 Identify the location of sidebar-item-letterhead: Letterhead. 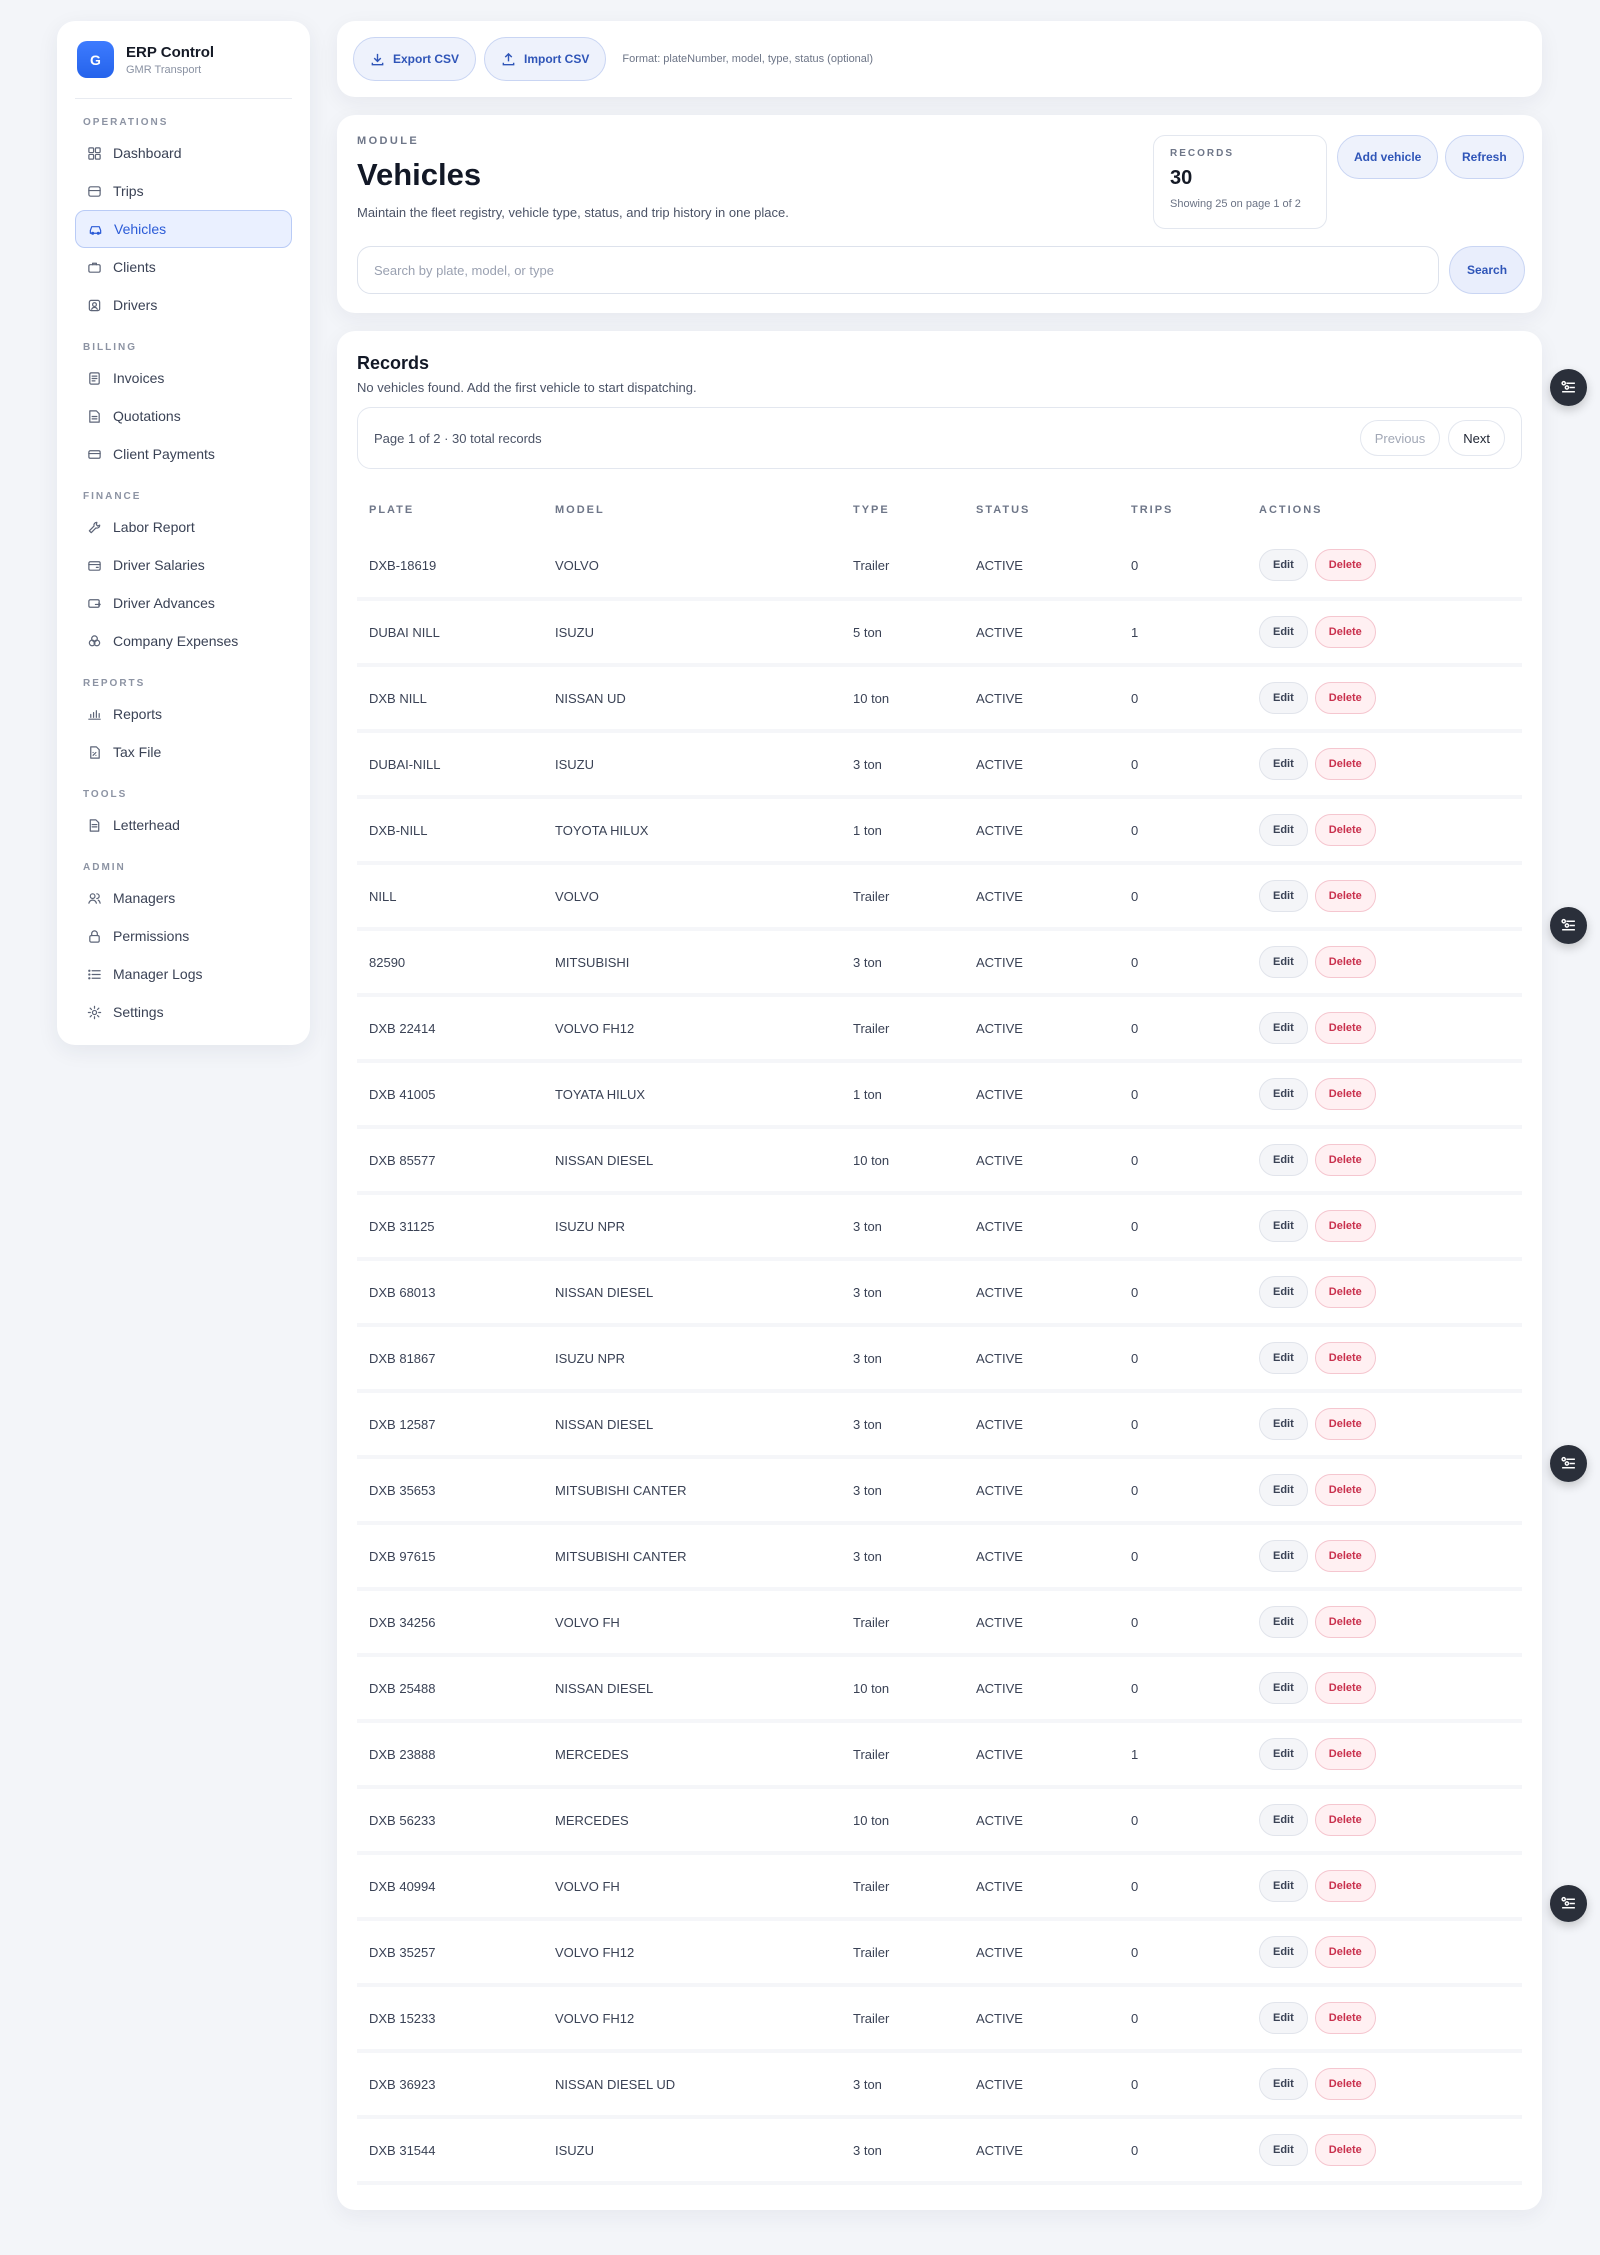
(183, 825).